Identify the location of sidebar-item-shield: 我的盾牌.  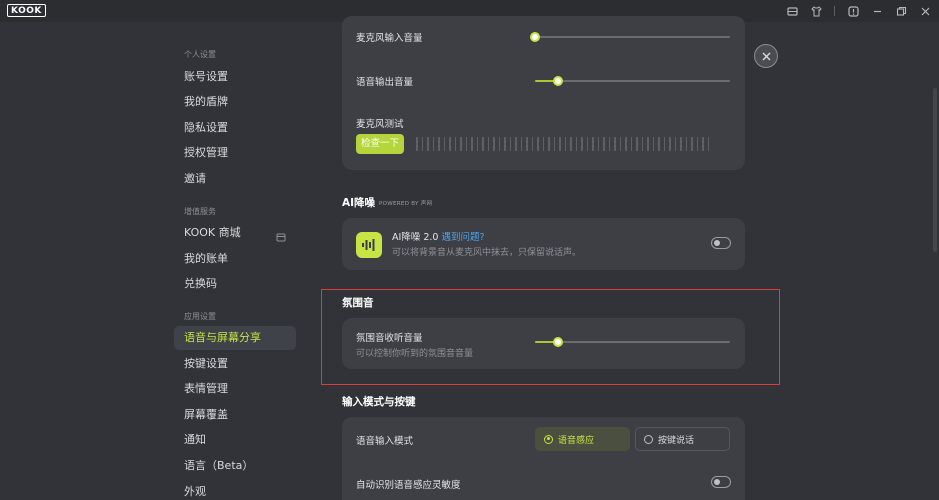
(235, 102).